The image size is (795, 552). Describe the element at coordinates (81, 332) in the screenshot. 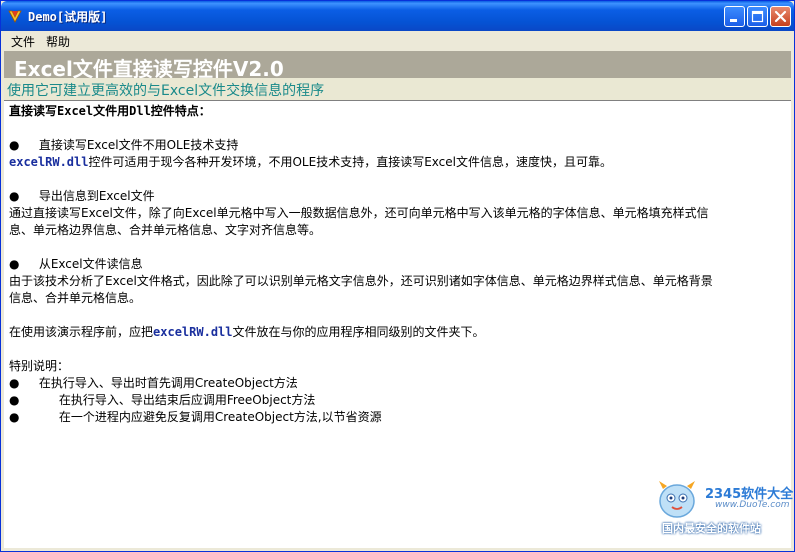

I see `usage-prefix: 在使用该演示程序前，应把` at that location.